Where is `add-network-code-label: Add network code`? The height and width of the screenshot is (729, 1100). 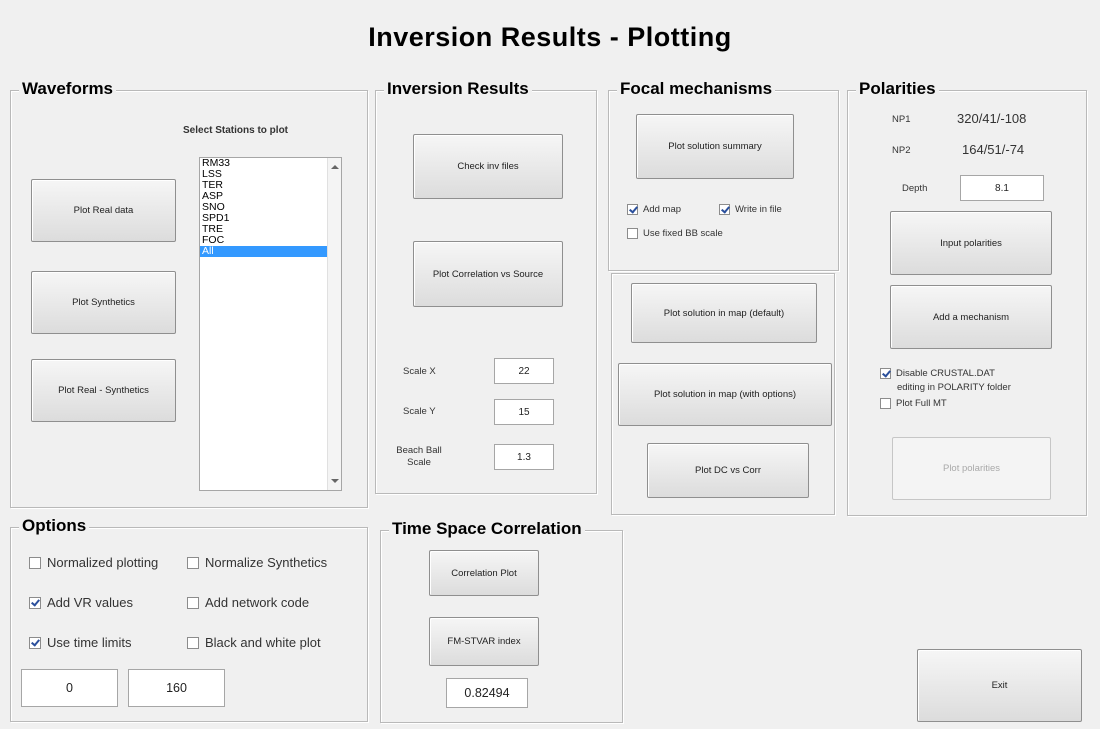 add-network-code-label: Add network code is located at coordinates (257, 602).